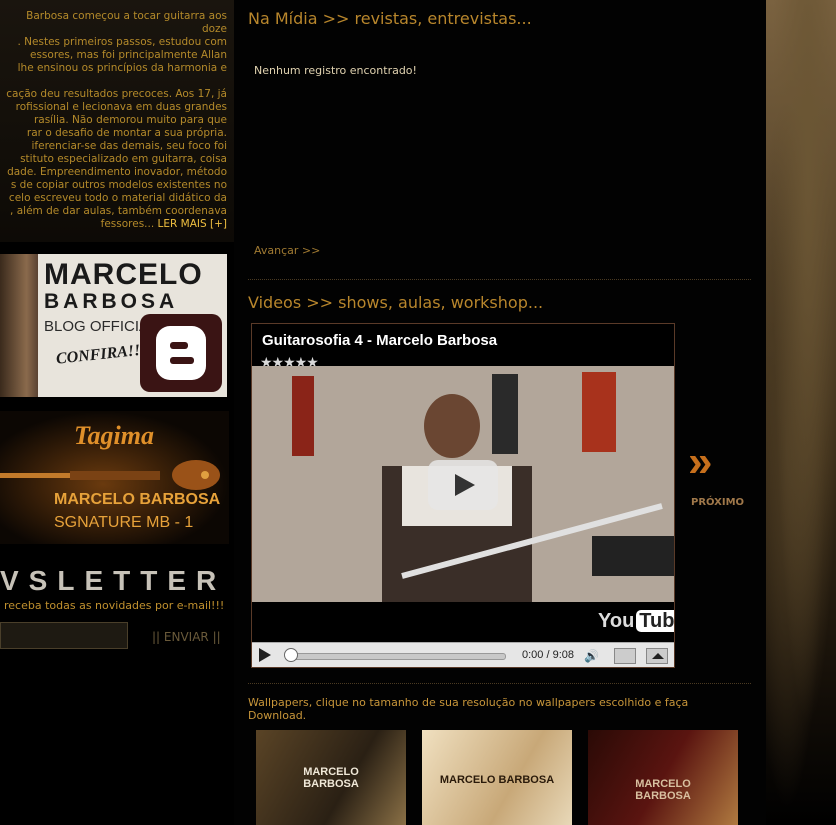  I want to click on player-controls: 0:00 / 9:08 🔊, so click(463, 654).